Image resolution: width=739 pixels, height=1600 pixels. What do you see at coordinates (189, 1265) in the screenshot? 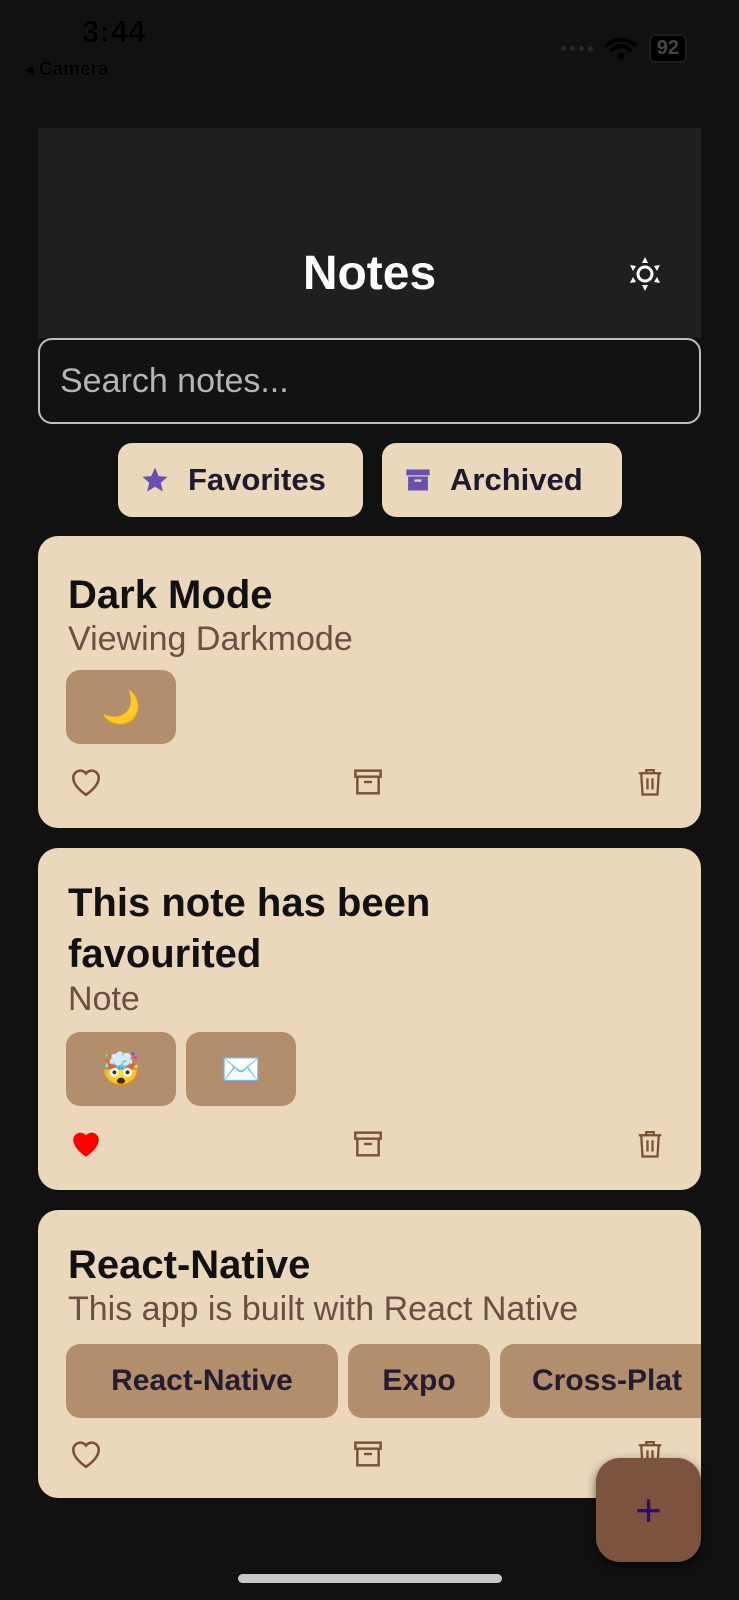
I see `note-title: React-Native` at bounding box center [189, 1265].